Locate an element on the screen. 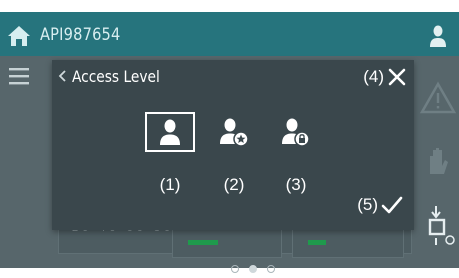  access-level-2-button is located at coordinates (234, 132).